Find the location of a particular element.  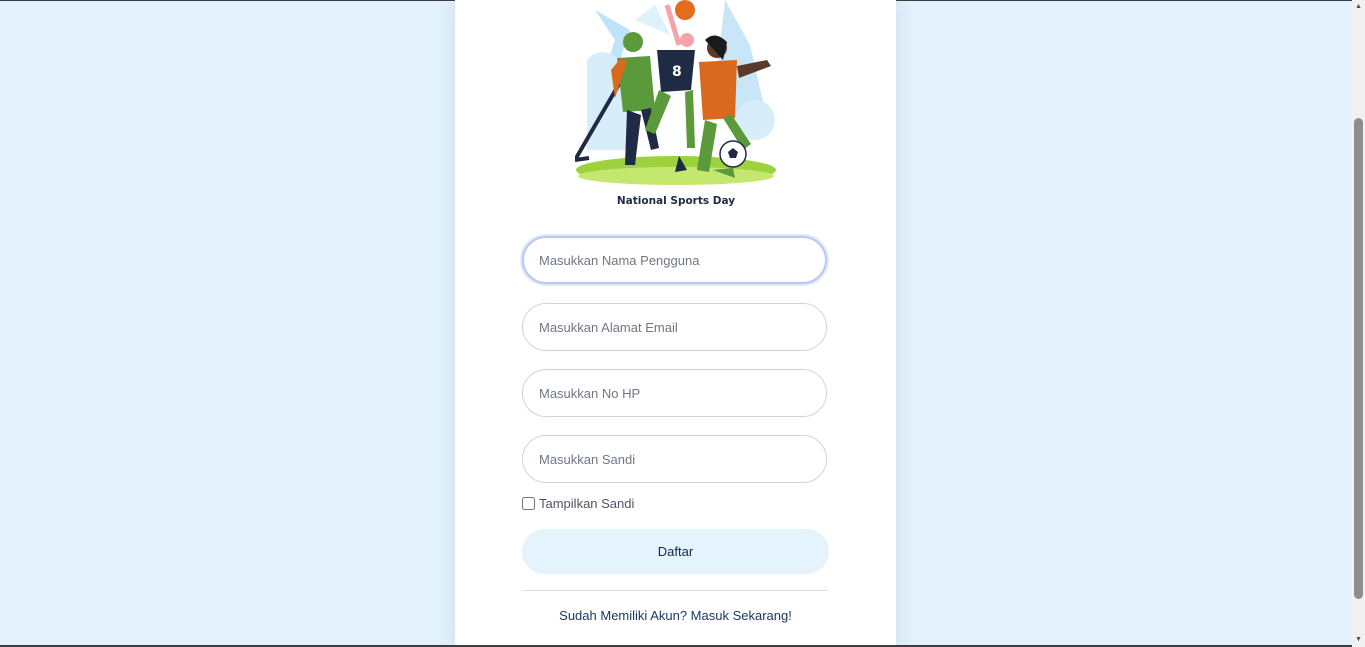

jersey-number: 8 is located at coordinates (677, 72).